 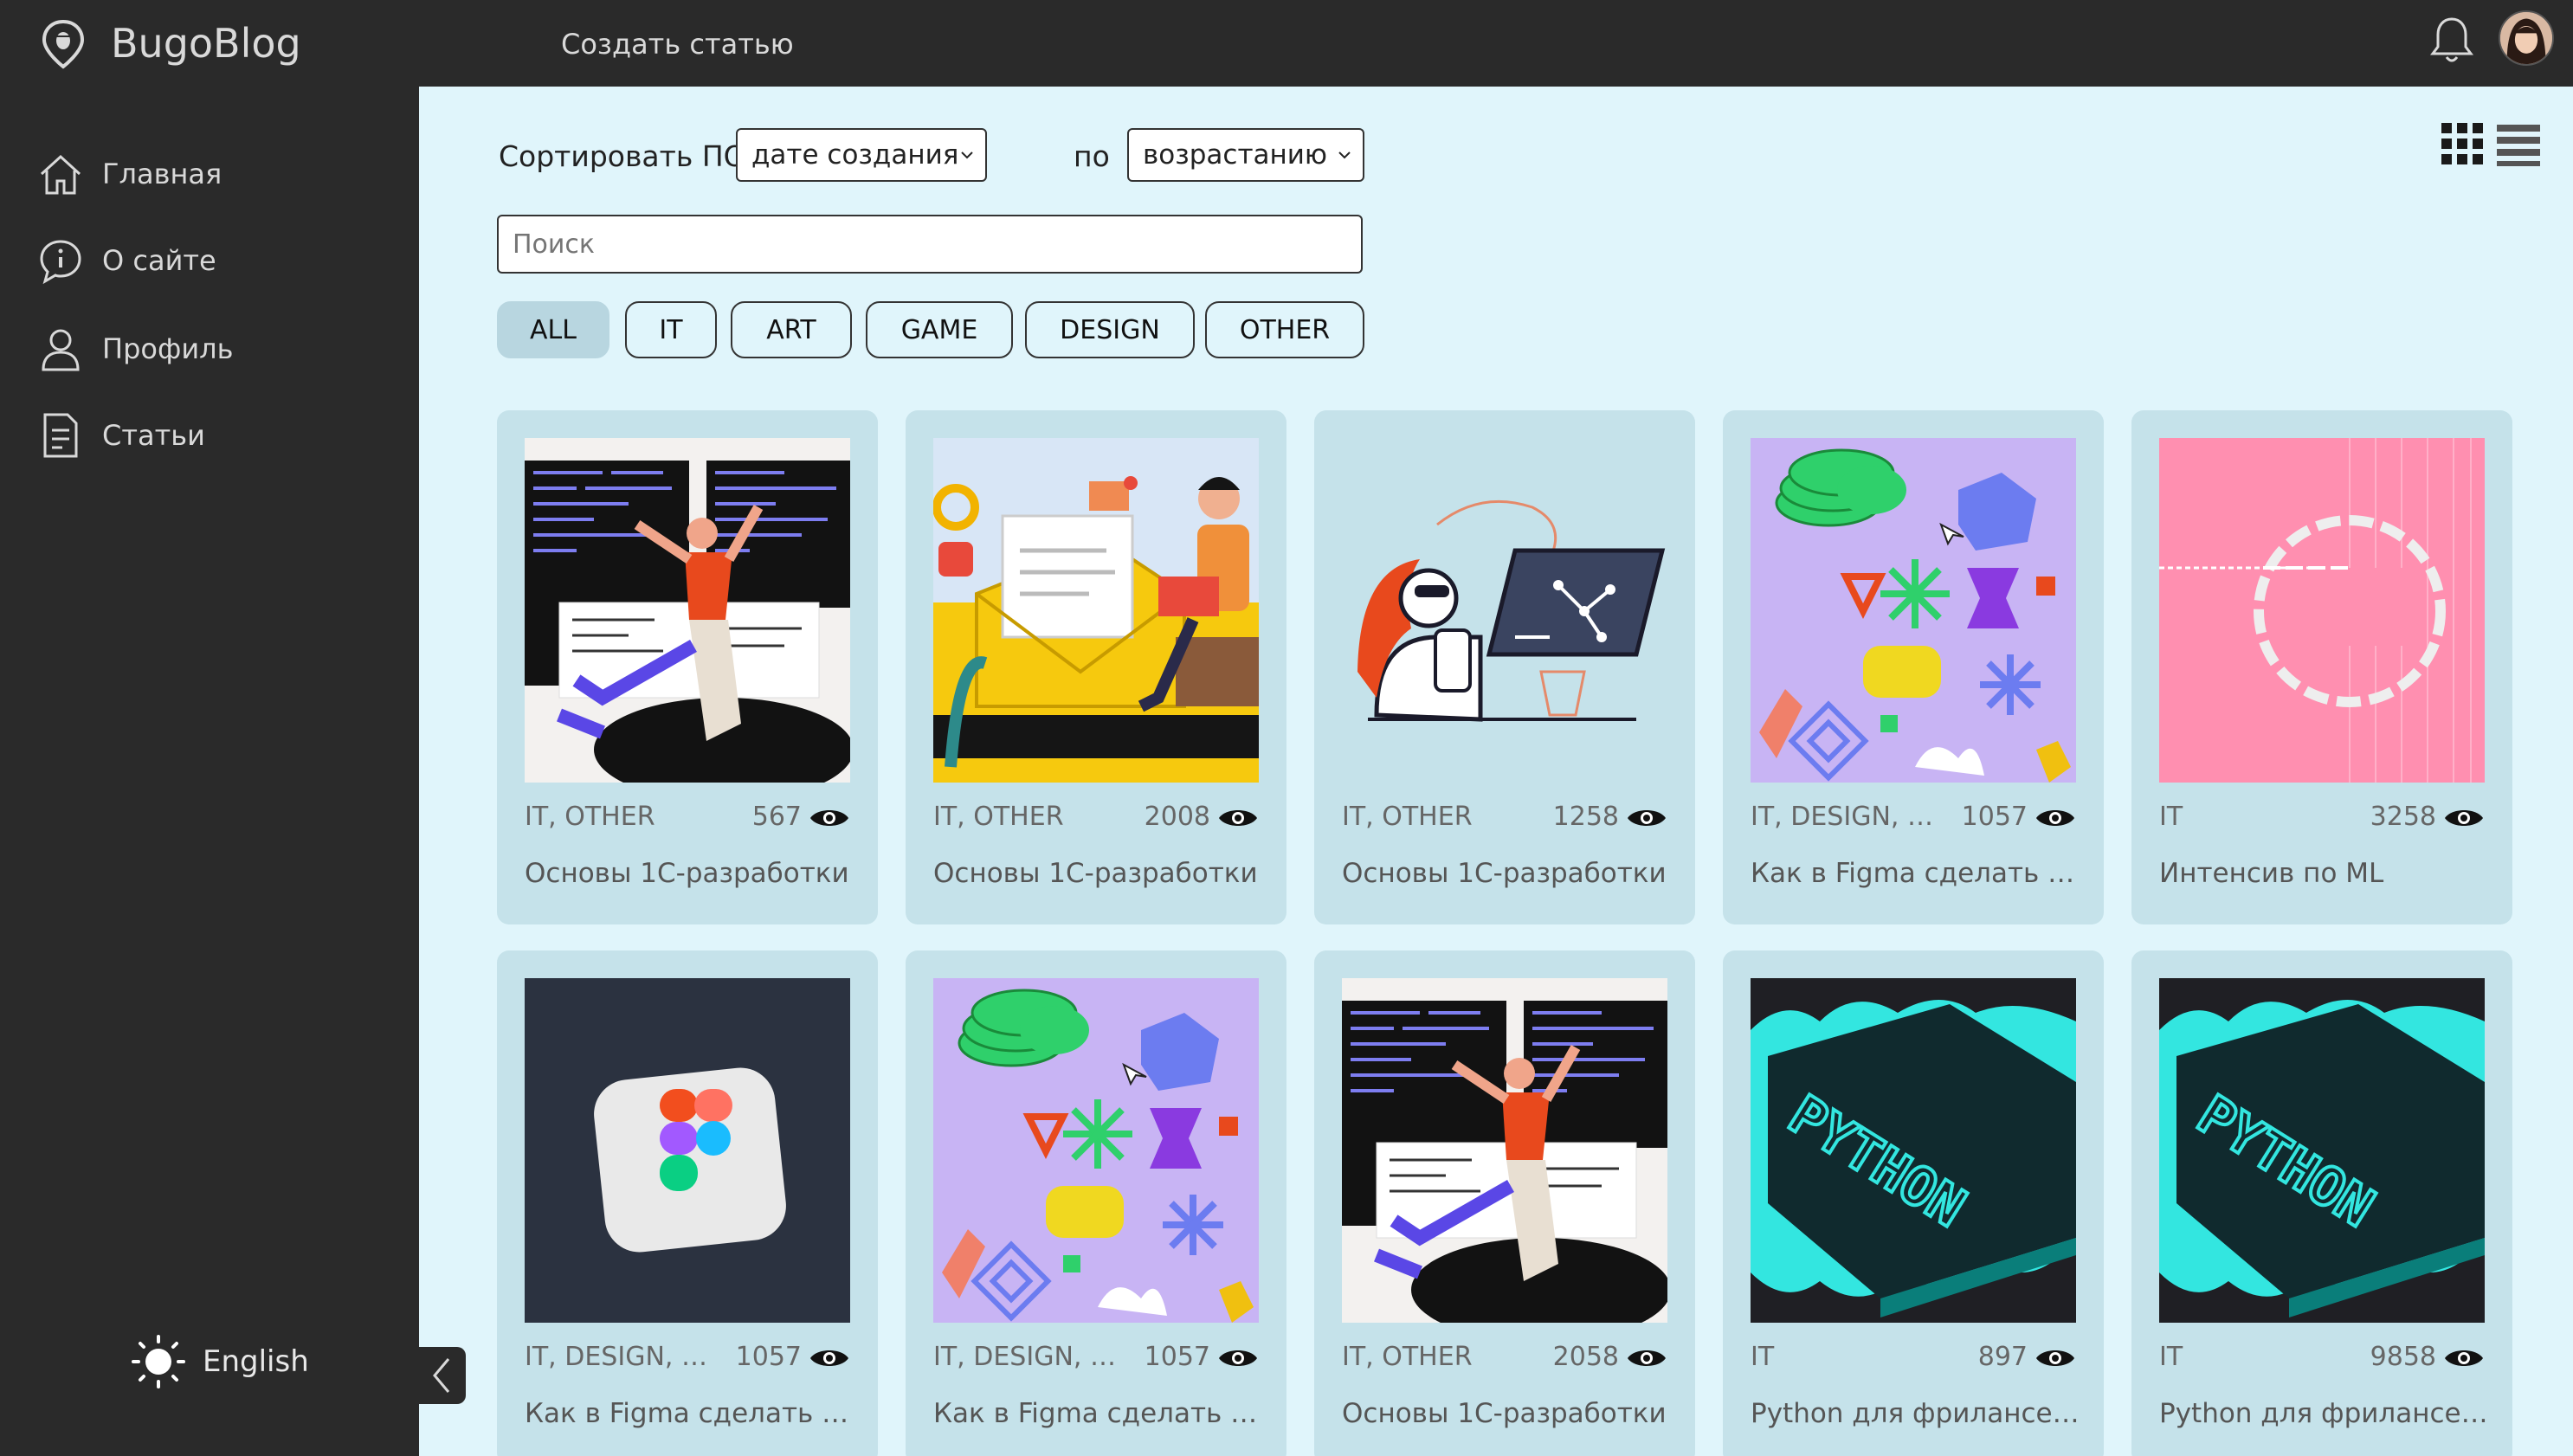 What do you see at coordinates (1092, 156) in the screenshot?
I see `order-label: по` at bounding box center [1092, 156].